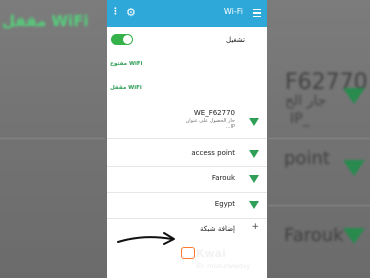 The width and height of the screenshot is (370, 278). Describe the element at coordinates (314, 235) in the screenshot. I see `bg-farouk: Farouk` at that location.